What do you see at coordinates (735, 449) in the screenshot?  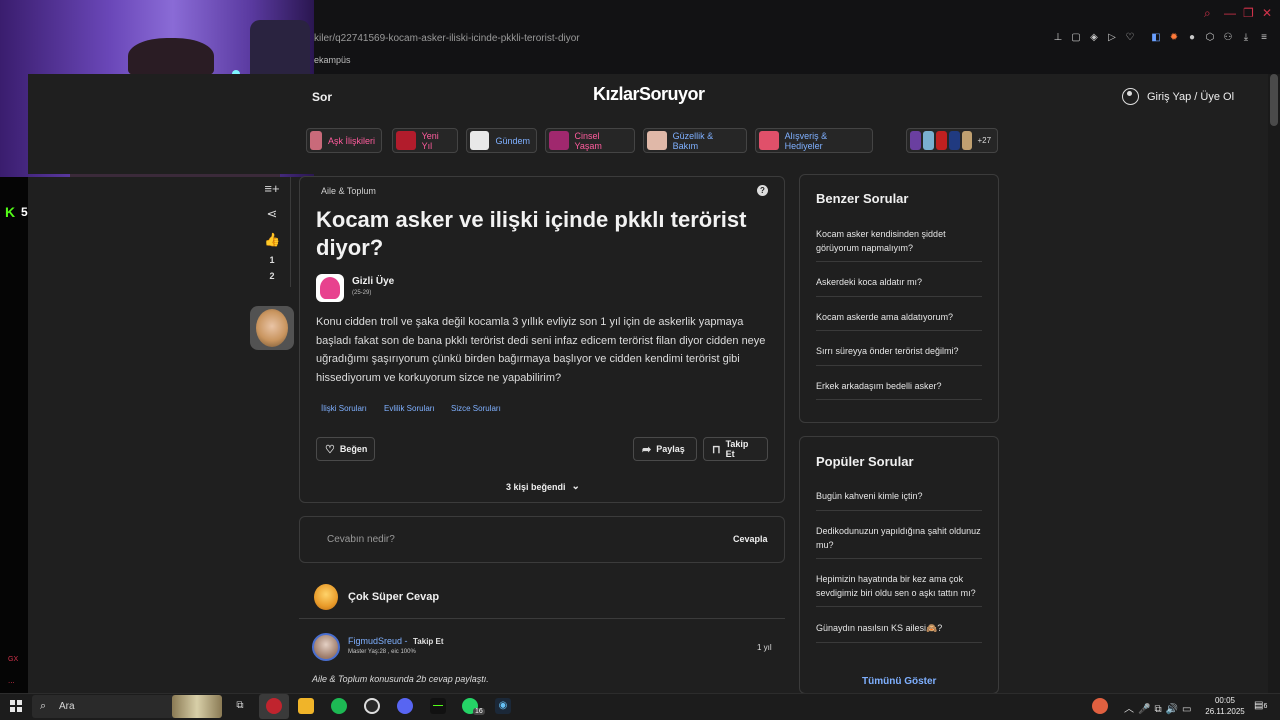 I see `follow-button: ⊓ Takip Et` at bounding box center [735, 449].